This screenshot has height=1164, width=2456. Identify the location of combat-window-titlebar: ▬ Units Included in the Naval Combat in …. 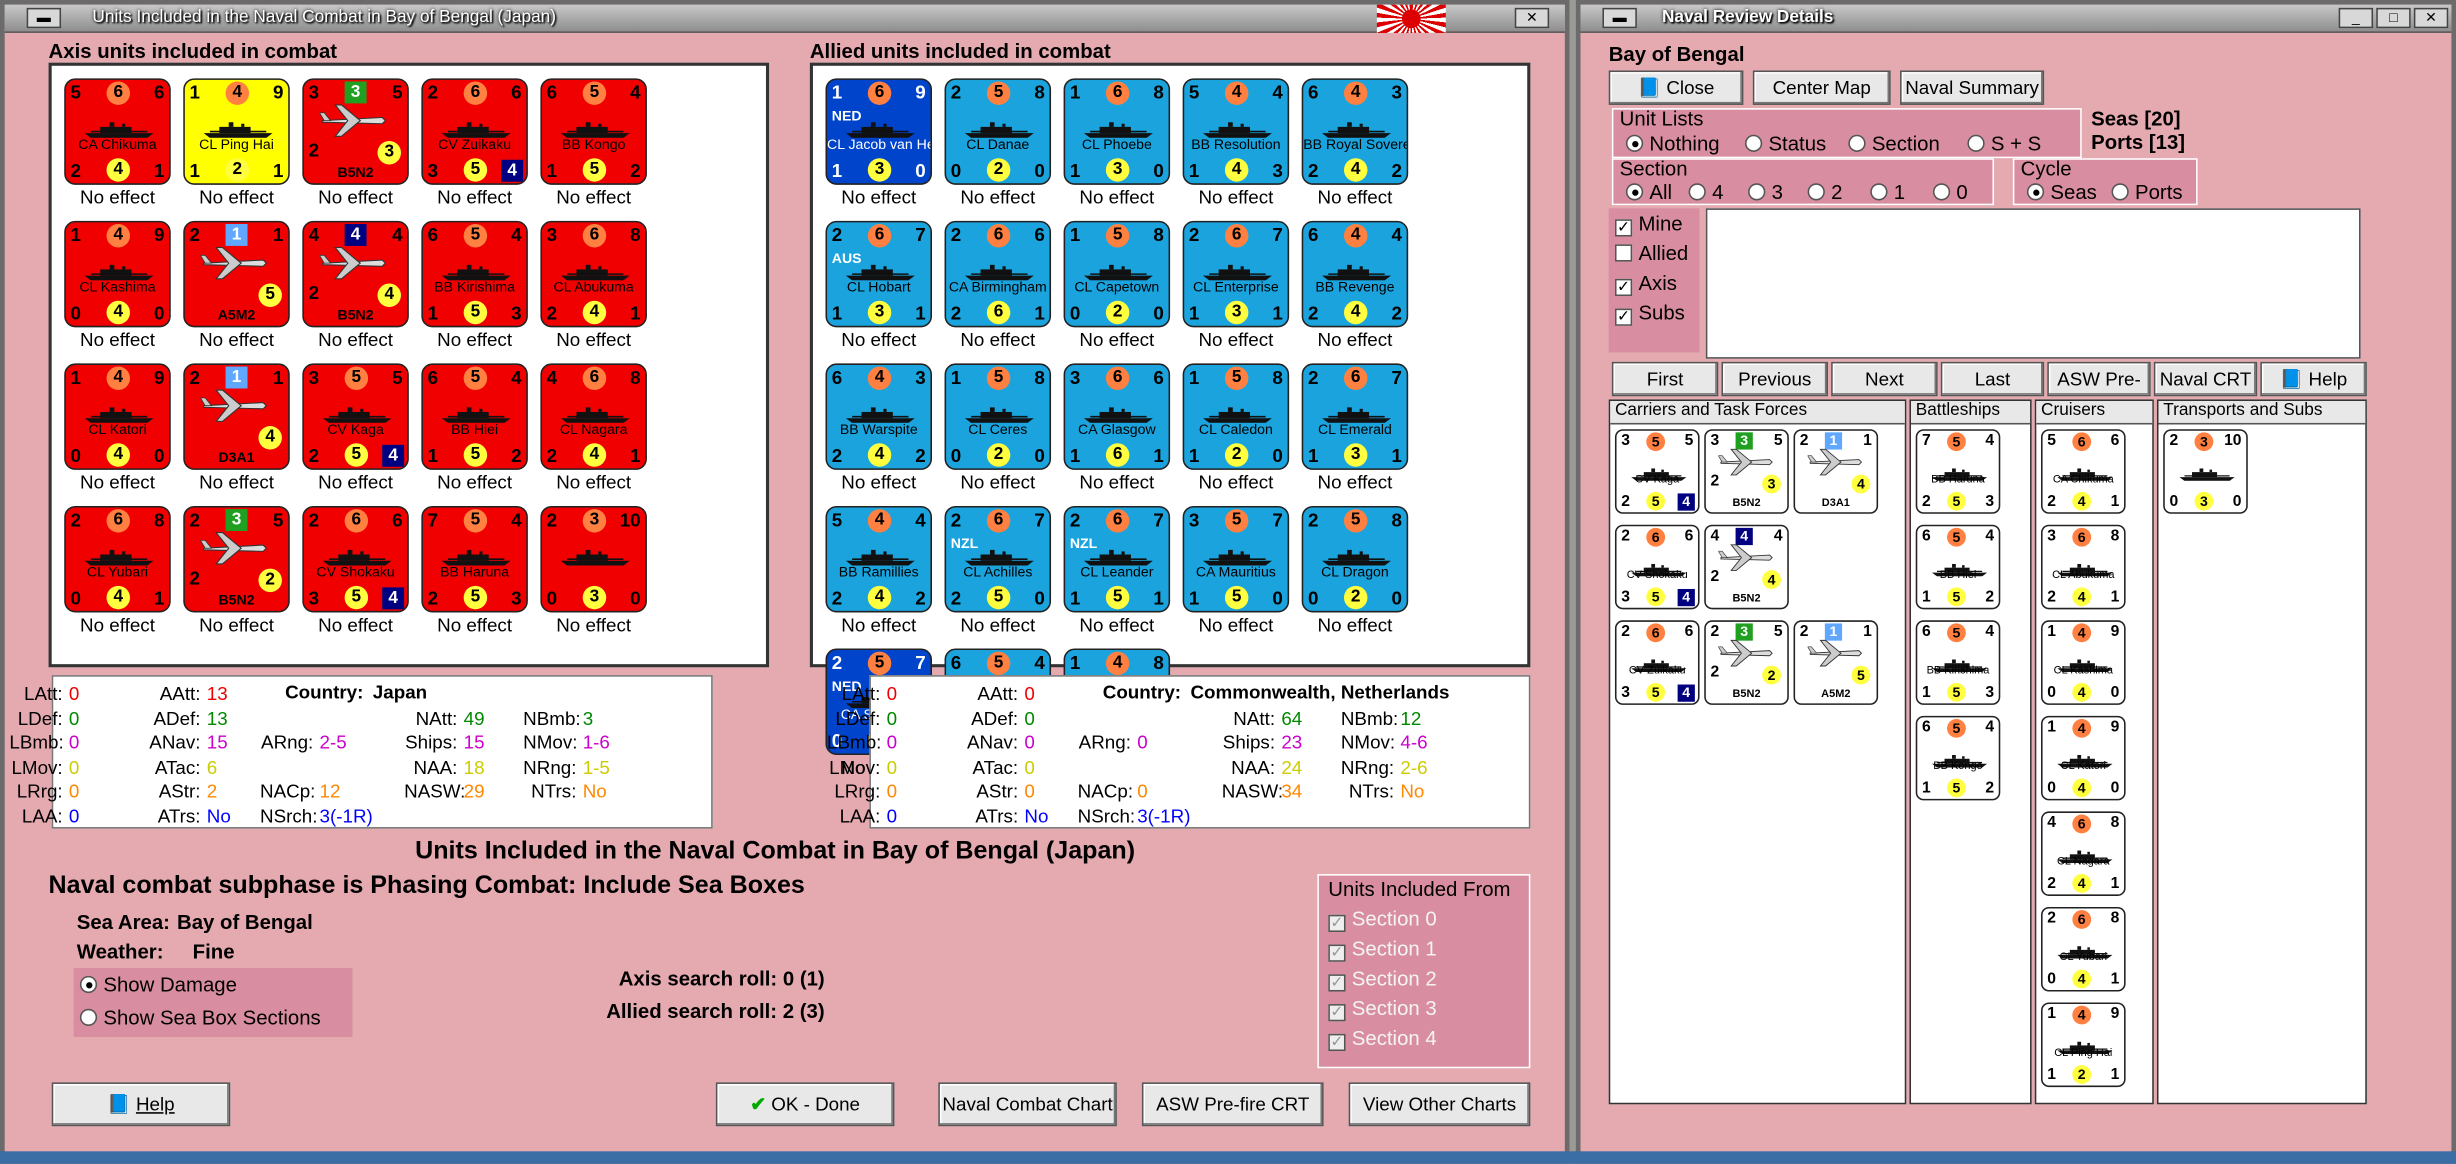
(784, 18).